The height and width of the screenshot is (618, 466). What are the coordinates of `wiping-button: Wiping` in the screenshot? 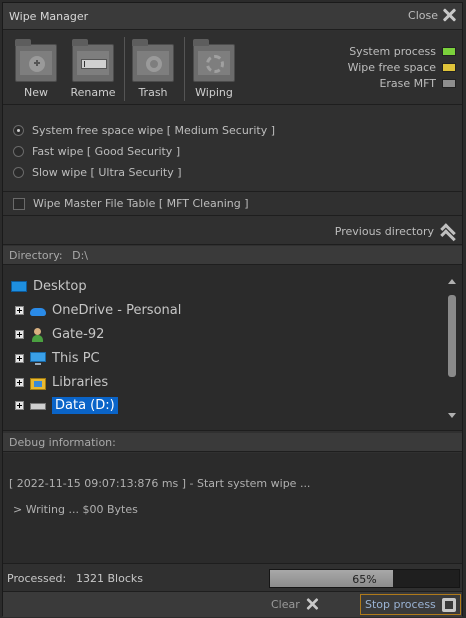 It's located at (214, 70).